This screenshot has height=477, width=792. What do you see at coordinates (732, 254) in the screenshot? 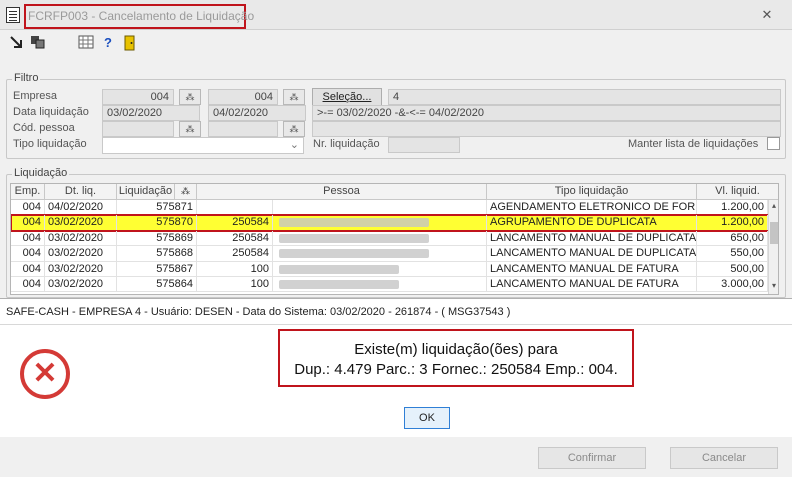
I see `cell-vl: 550,00` at bounding box center [732, 254].